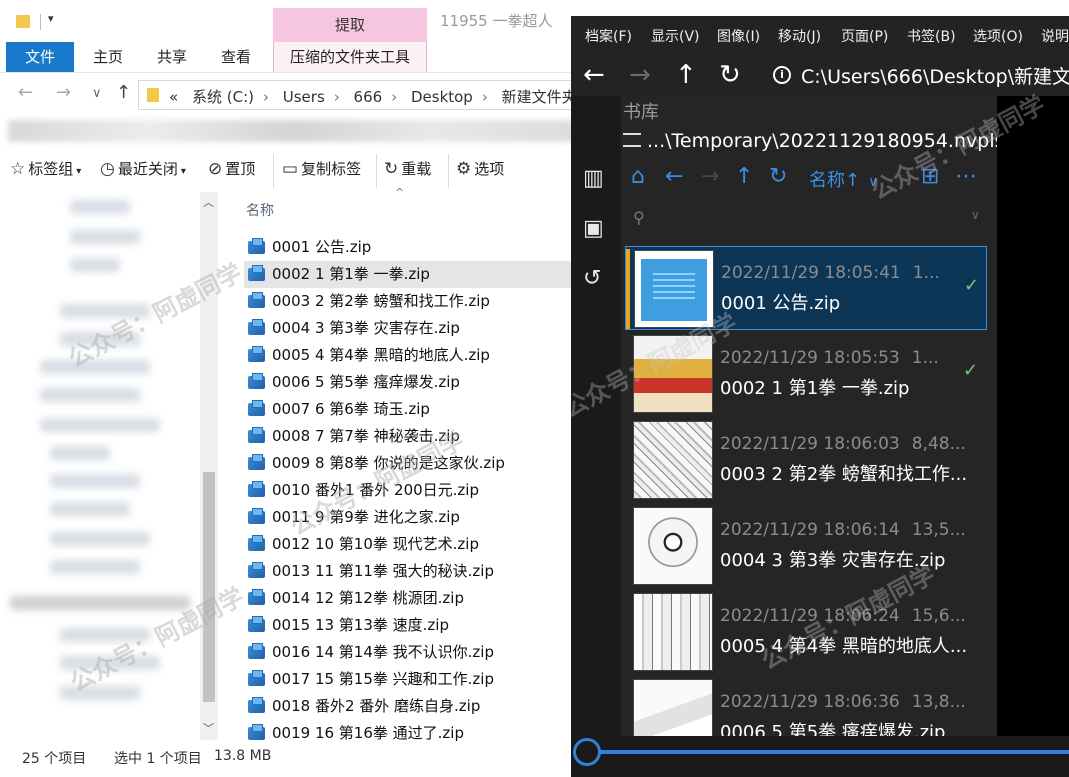 The image size is (1069, 777). Describe the element at coordinates (830, 752) in the screenshot. I see `slider-track` at that location.